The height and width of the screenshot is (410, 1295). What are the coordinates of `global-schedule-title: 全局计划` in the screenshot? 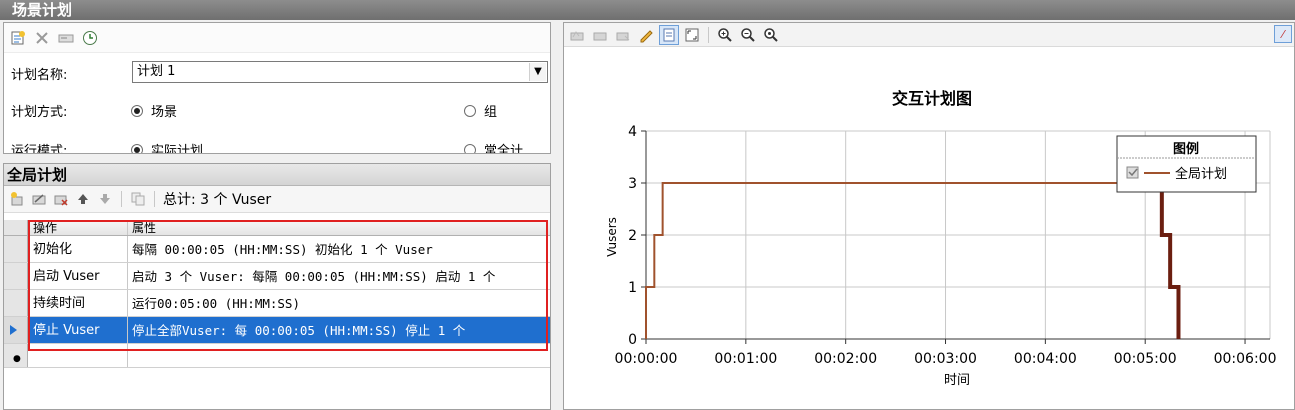 It's located at (277, 175).